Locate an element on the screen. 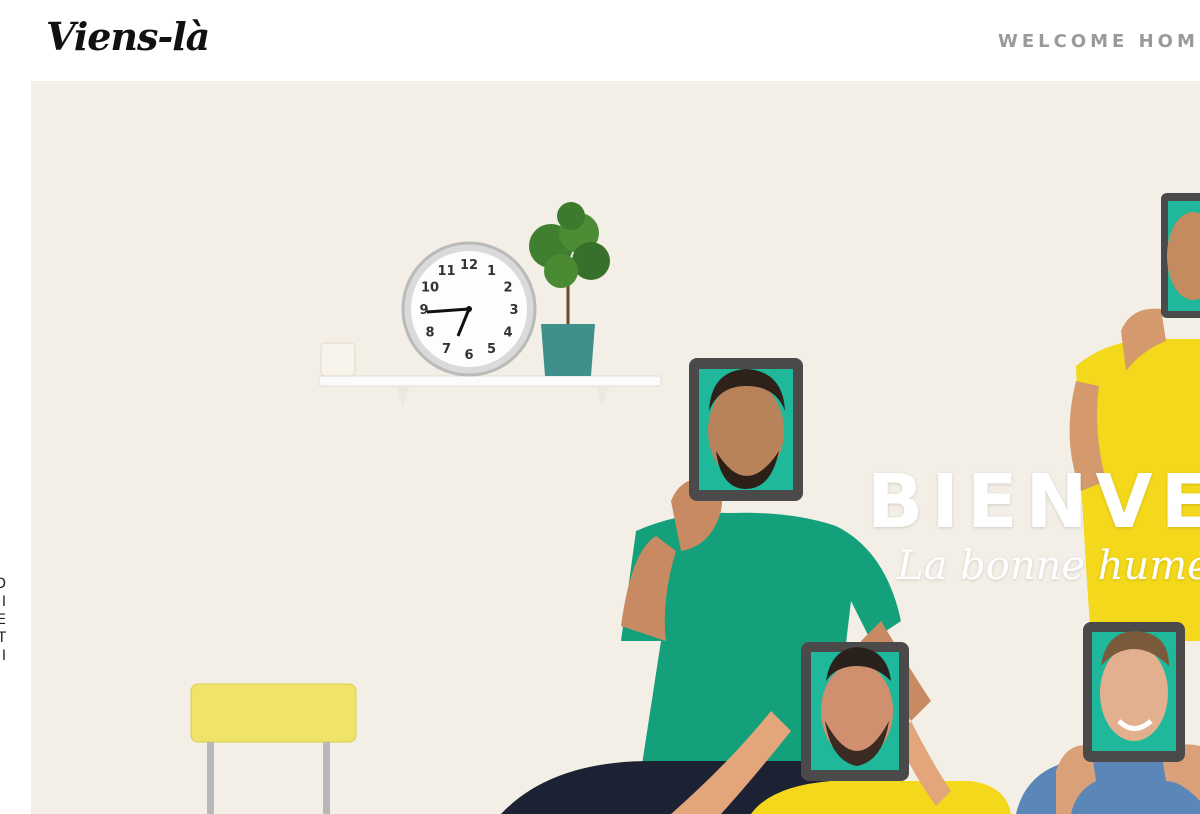 This screenshot has width=1200, height=814. site-header: Viens-là WELCOME HOME is located at coordinates (600, 40).